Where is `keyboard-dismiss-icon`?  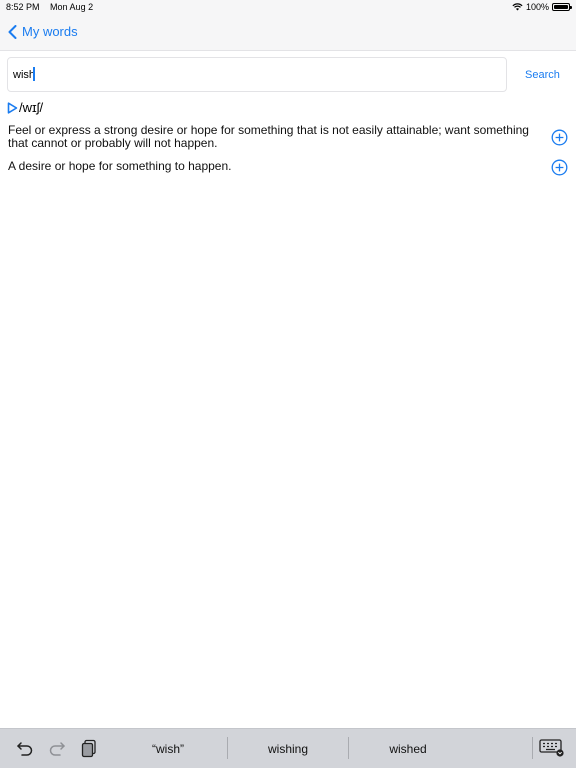 keyboard-dismiss-icon is located at coordinates (552, 748).